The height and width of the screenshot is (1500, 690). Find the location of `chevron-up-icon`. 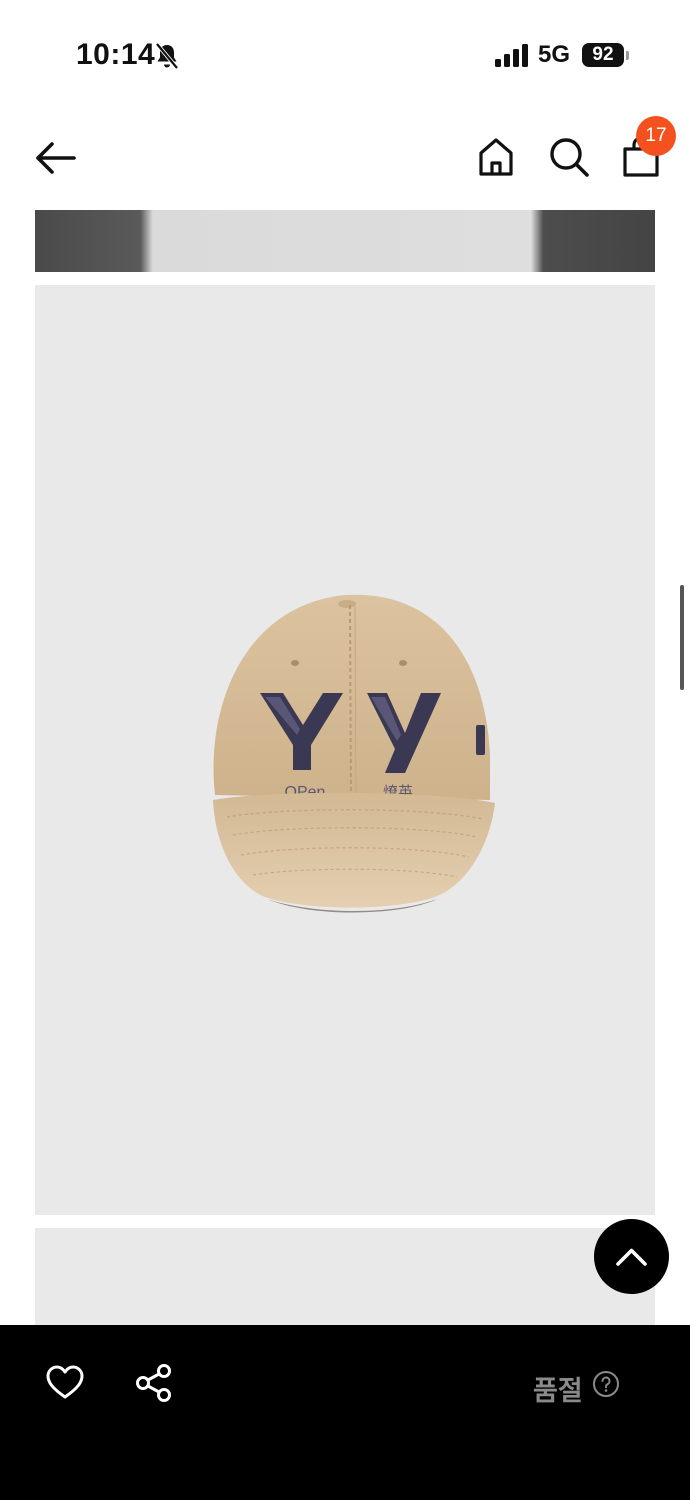

chevron-up-icon is located at coordinates (631, 1257).